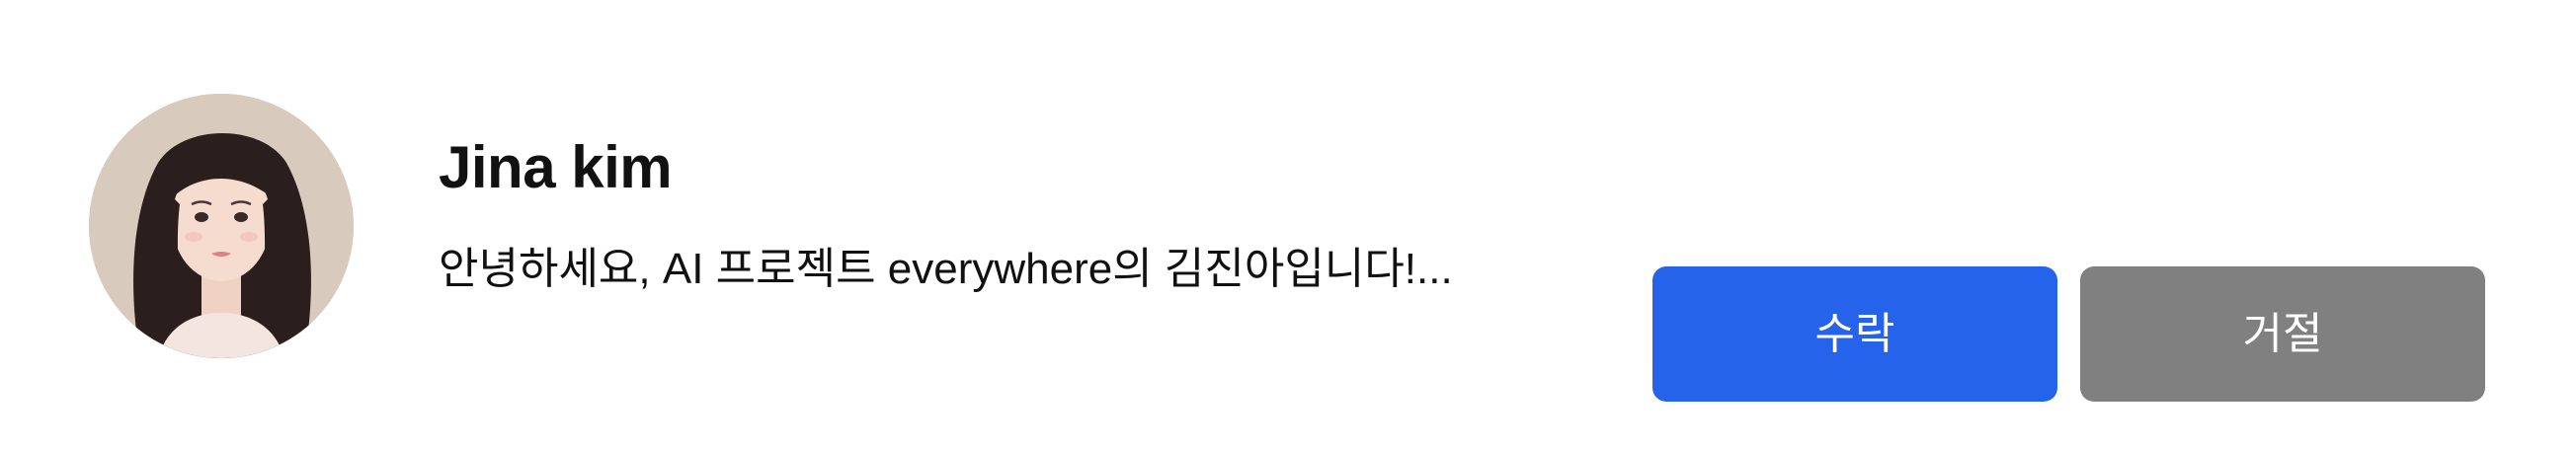  I want to click on profile-photo-icon, so click(221, 226).